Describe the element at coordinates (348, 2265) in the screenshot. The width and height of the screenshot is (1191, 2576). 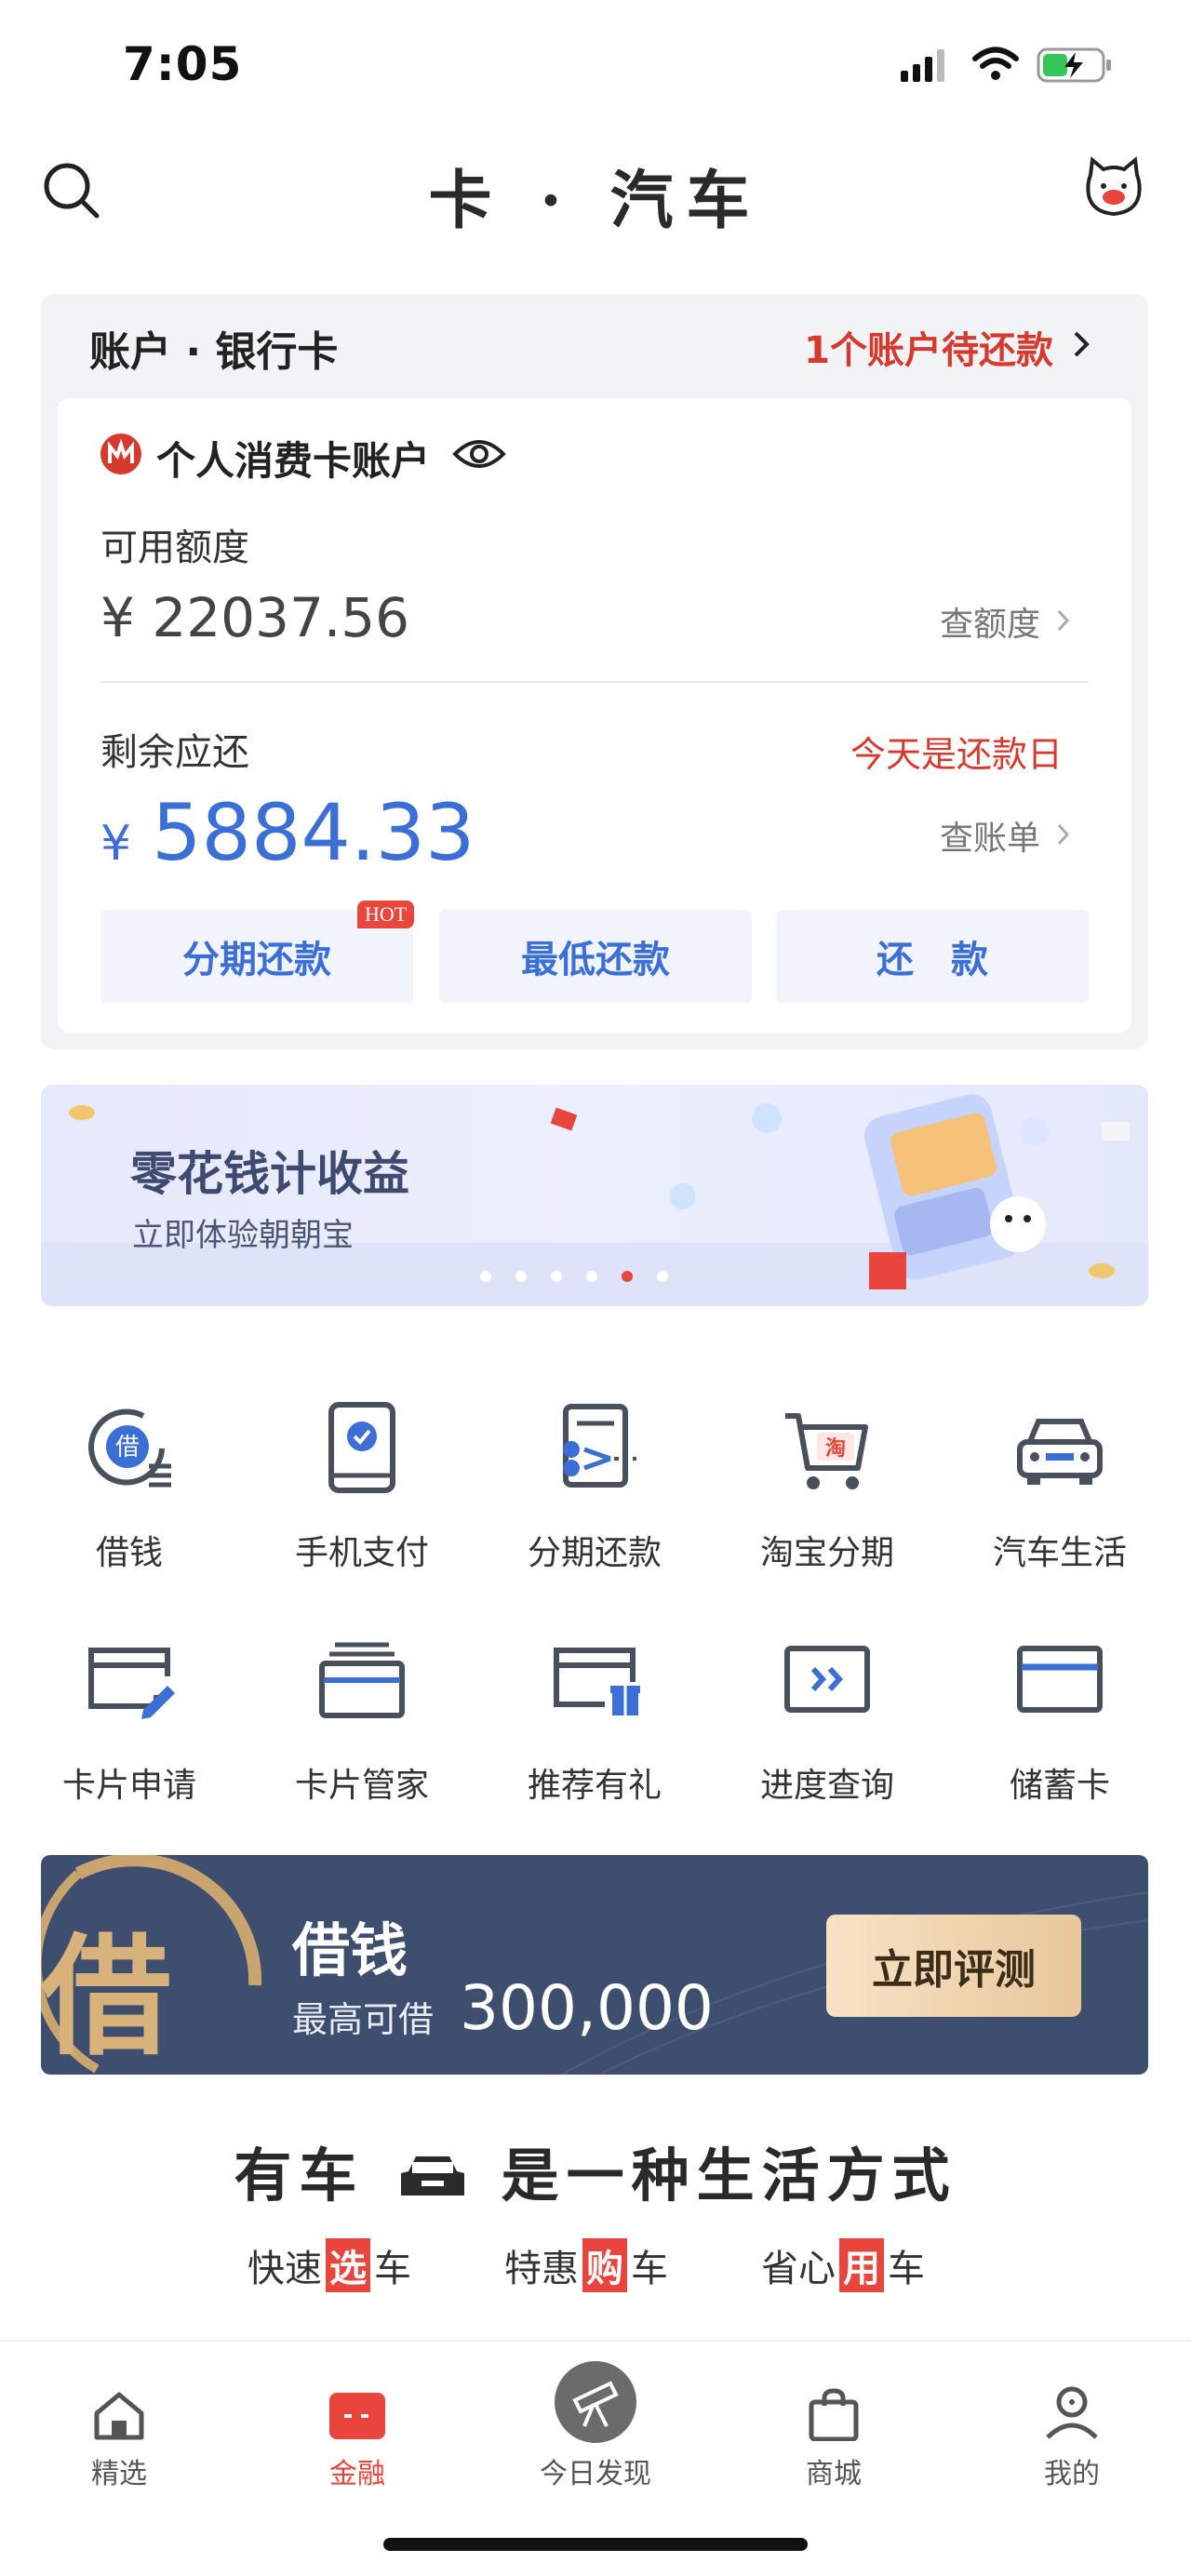
I see `car-link-highlight: 选` at that location.